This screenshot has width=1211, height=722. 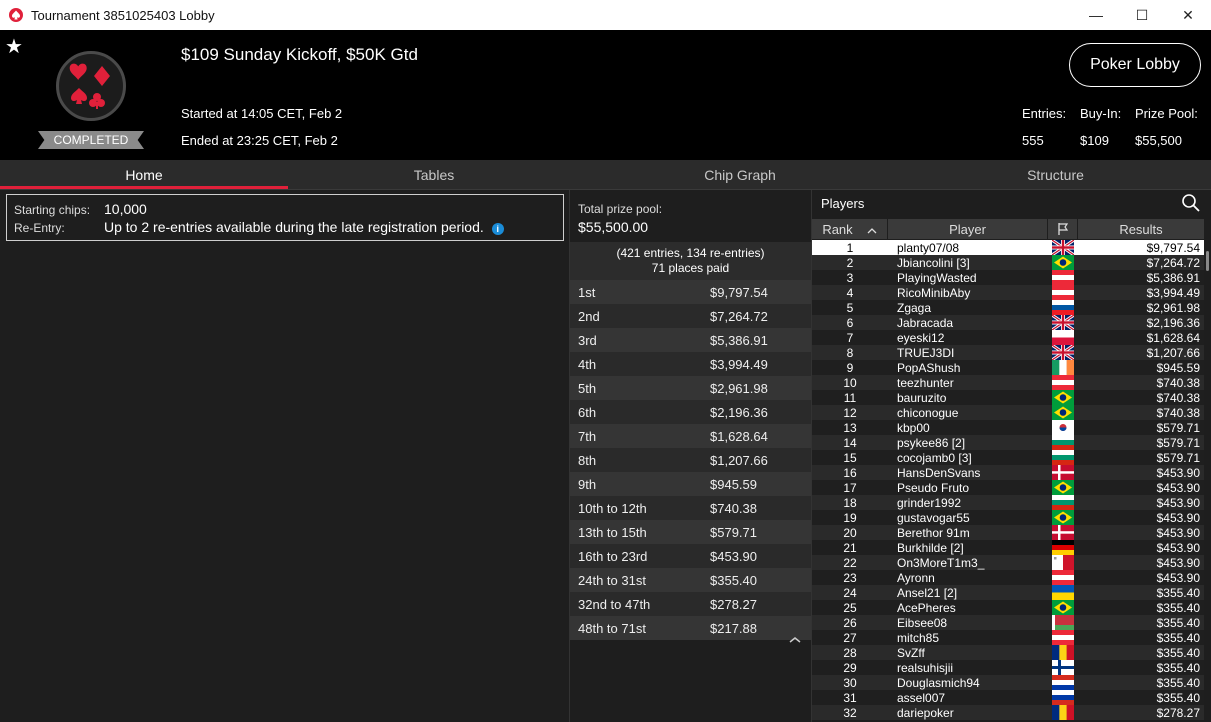 I want to click on players-scrollbar, so click(x=1207, y=480).